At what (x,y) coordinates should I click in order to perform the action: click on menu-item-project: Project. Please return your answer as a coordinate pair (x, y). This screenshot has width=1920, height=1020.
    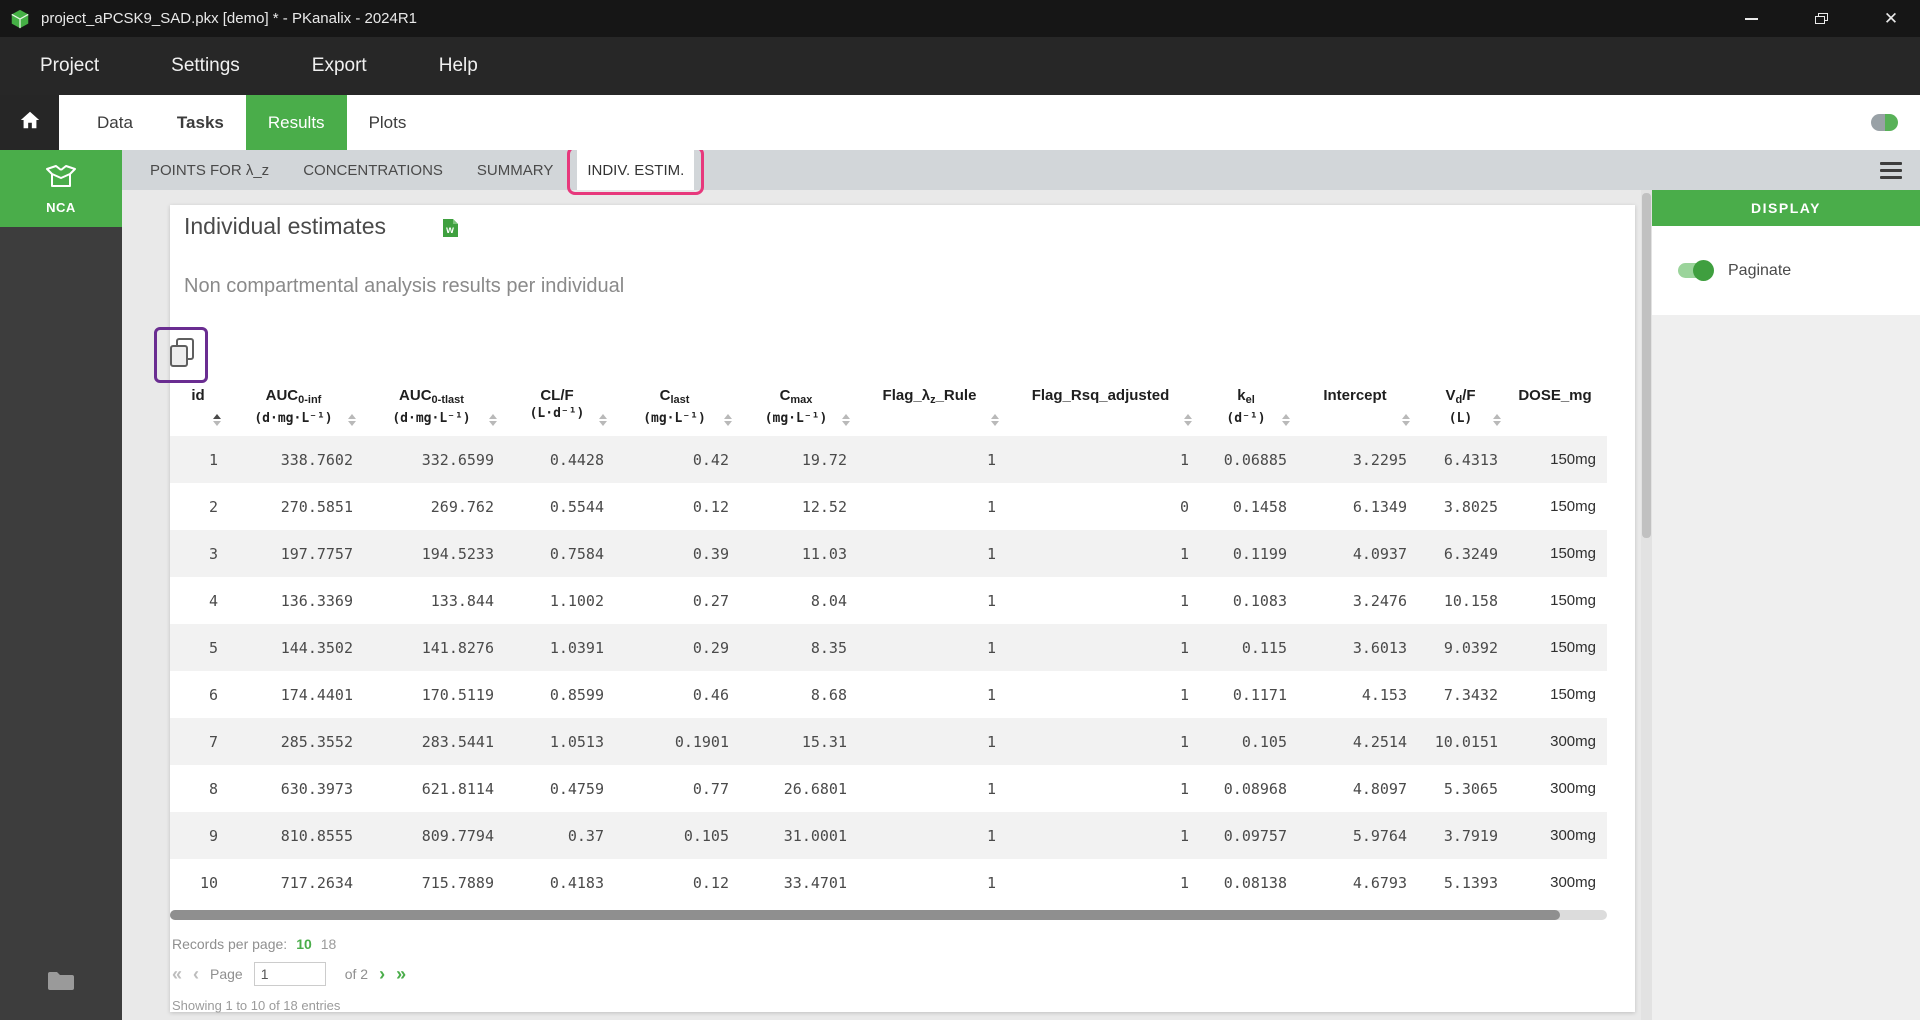
    Looking at the image, I should click on (69, 66).